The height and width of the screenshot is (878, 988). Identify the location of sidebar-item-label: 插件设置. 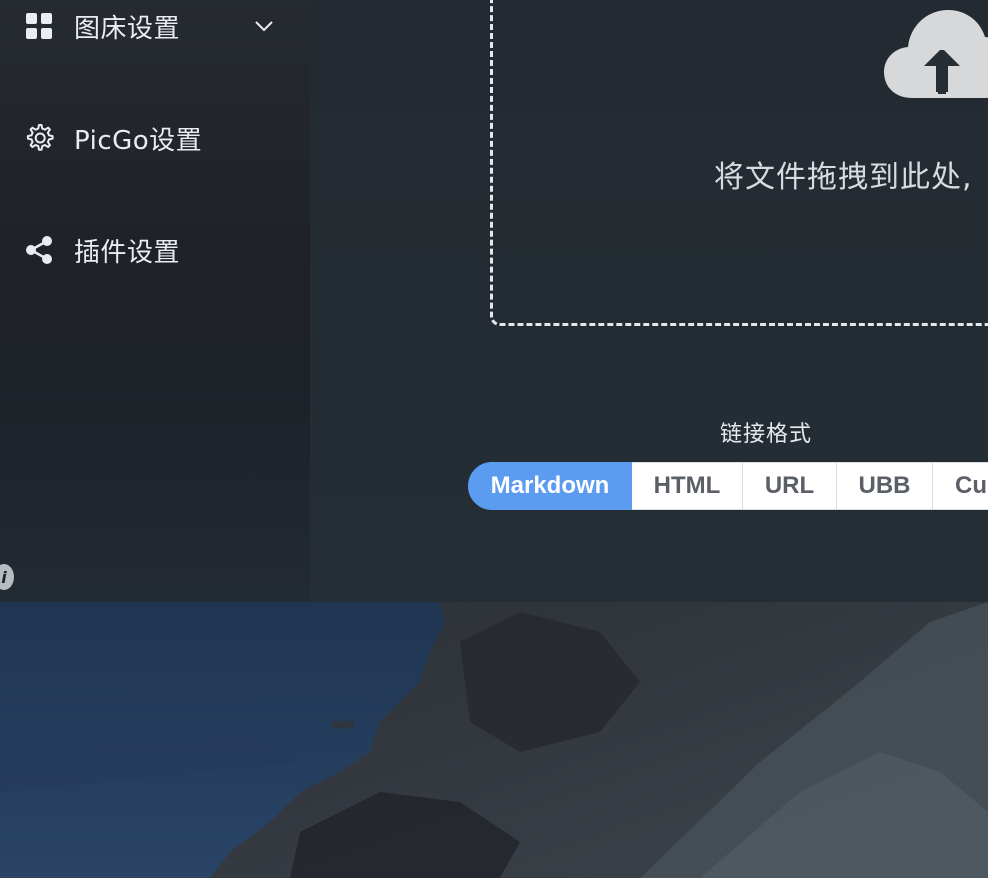
(127, 252).